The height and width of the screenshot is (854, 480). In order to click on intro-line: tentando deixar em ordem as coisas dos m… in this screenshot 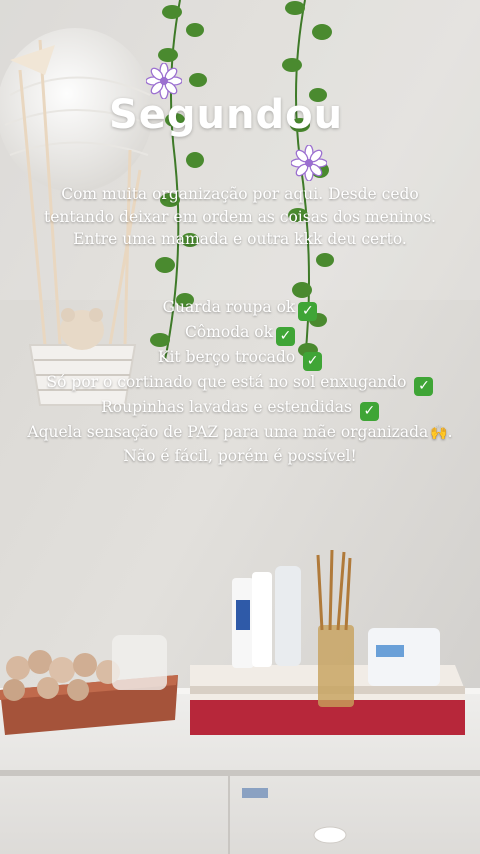, I will do `click(240, 216)`.